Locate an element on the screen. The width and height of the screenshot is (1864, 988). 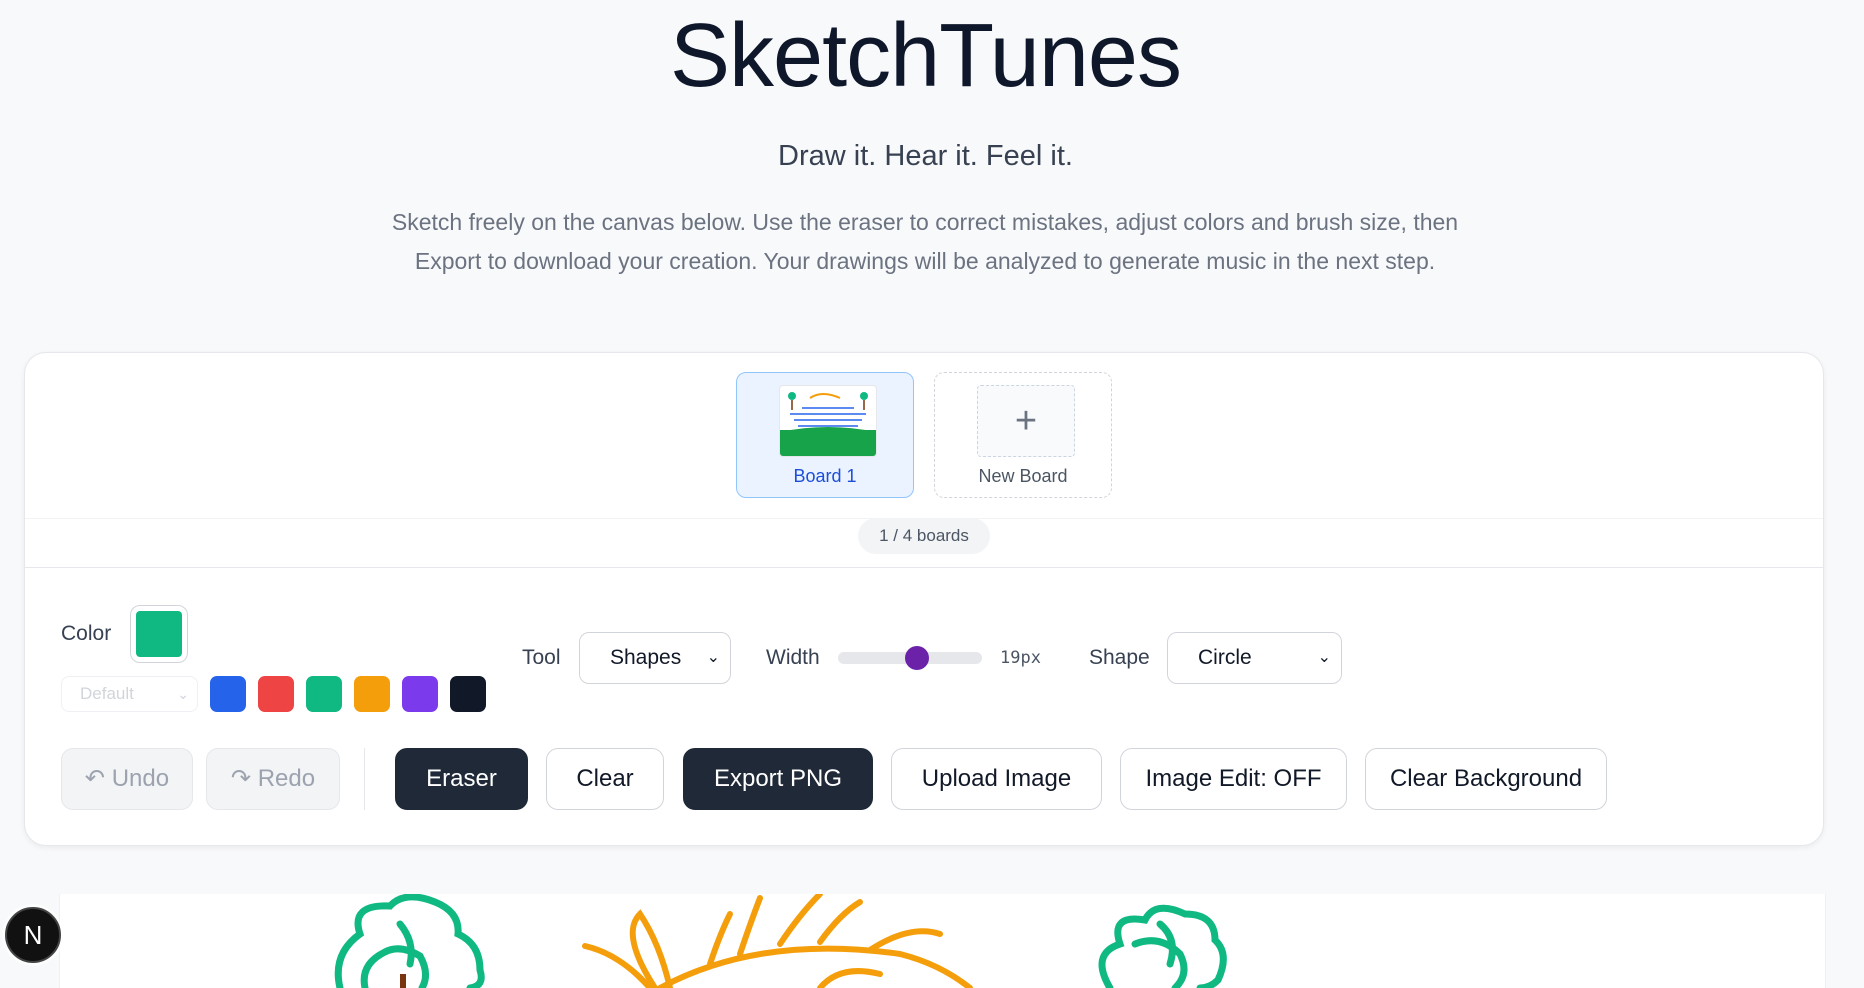
color-picker is located at coordinates (159, 634).